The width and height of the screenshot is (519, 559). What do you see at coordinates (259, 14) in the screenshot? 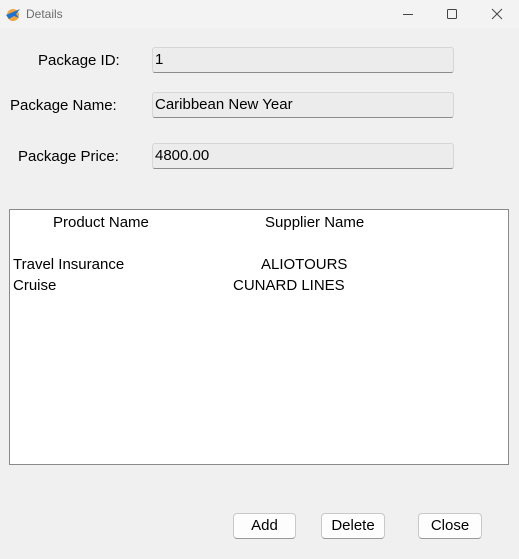
I see `title-bar: Details` at bounding box center [259, 14].